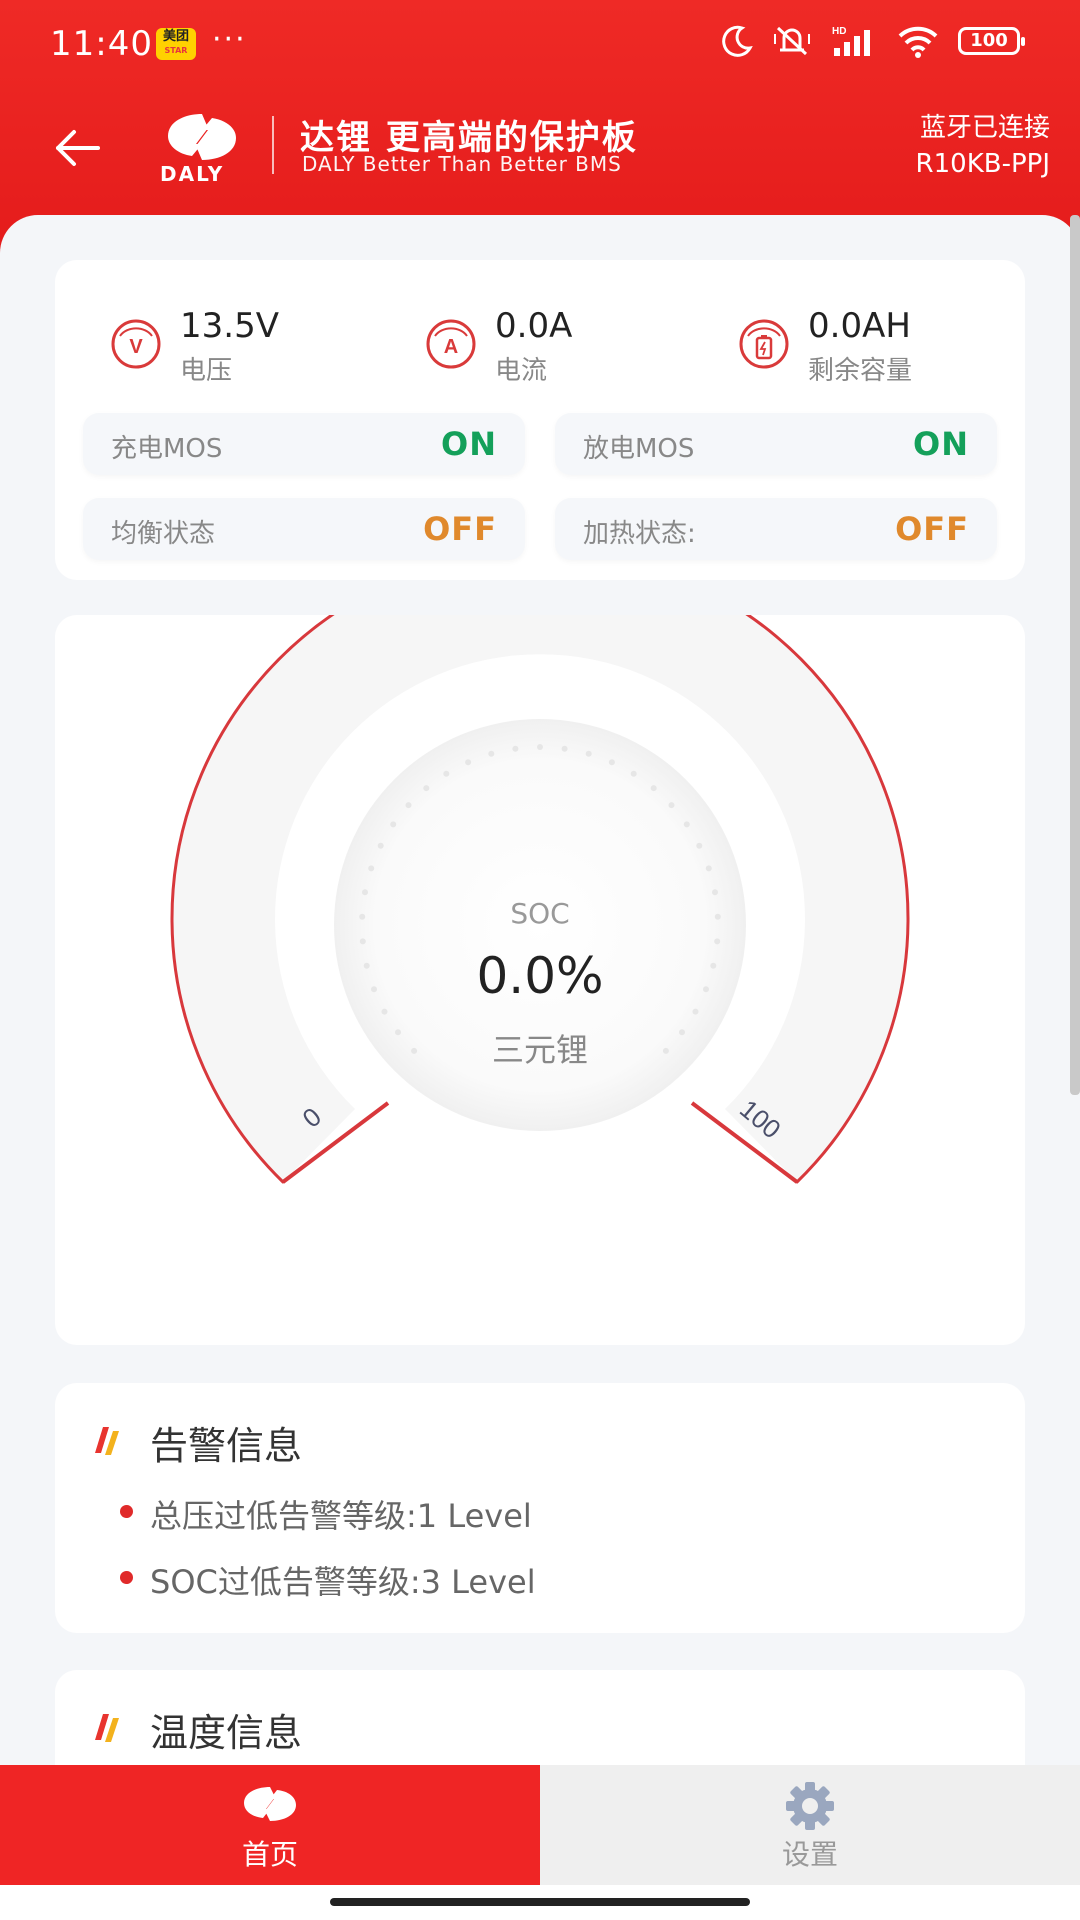 The height and width of the screenshot is (1920, 1080). I want to click on status-icons: HD 100, so click(872, 41).